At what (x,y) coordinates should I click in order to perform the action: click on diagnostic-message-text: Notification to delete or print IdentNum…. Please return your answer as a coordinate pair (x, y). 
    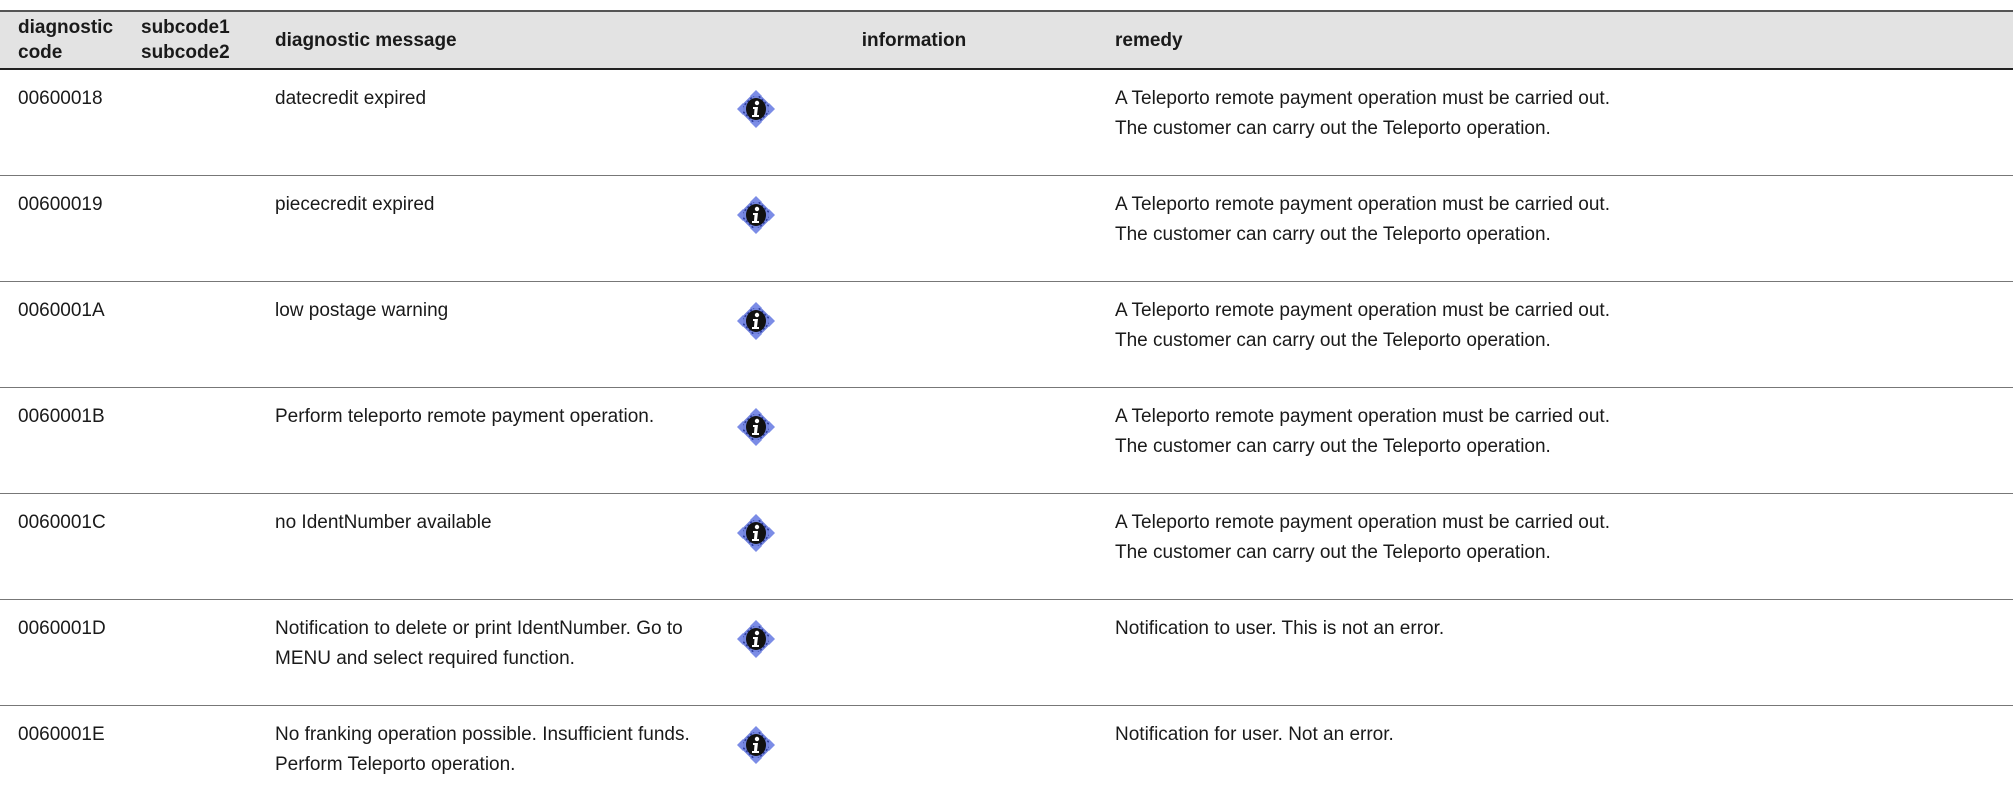
    Looking at the image, I should click on (479, 643).